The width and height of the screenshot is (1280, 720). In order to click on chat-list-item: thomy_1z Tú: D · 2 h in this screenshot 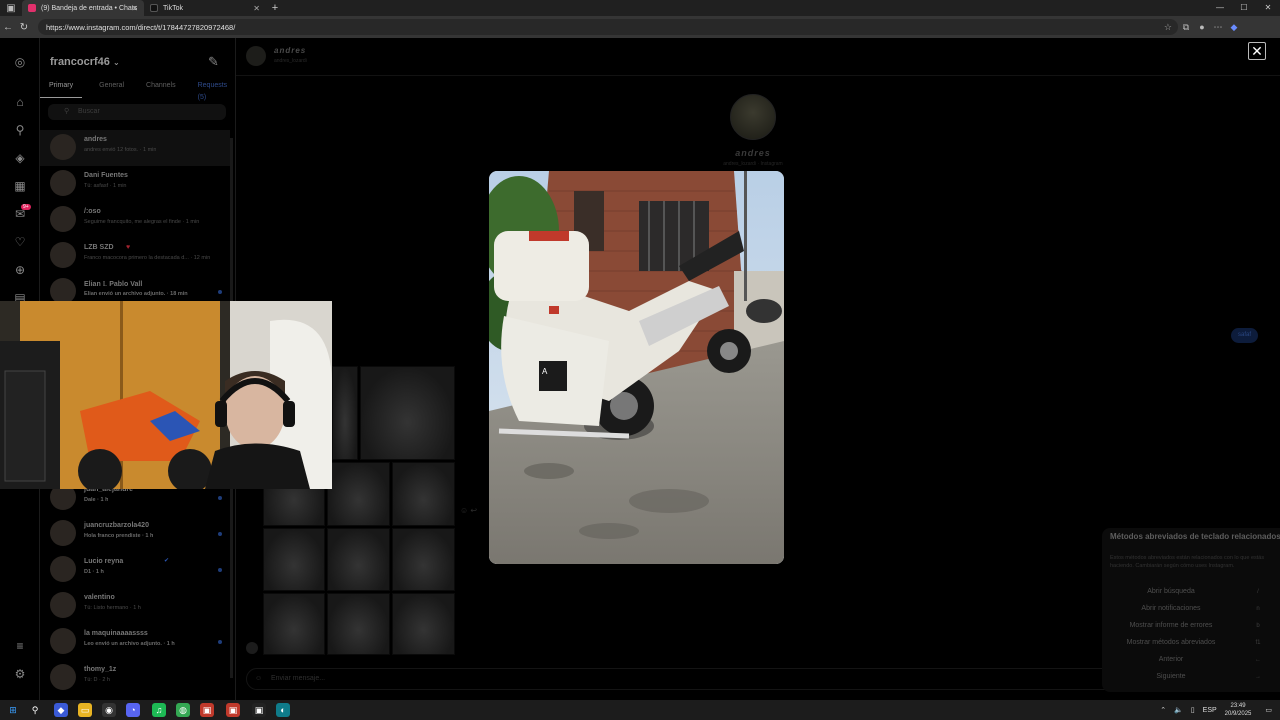, I will do `click(135, 678)`.